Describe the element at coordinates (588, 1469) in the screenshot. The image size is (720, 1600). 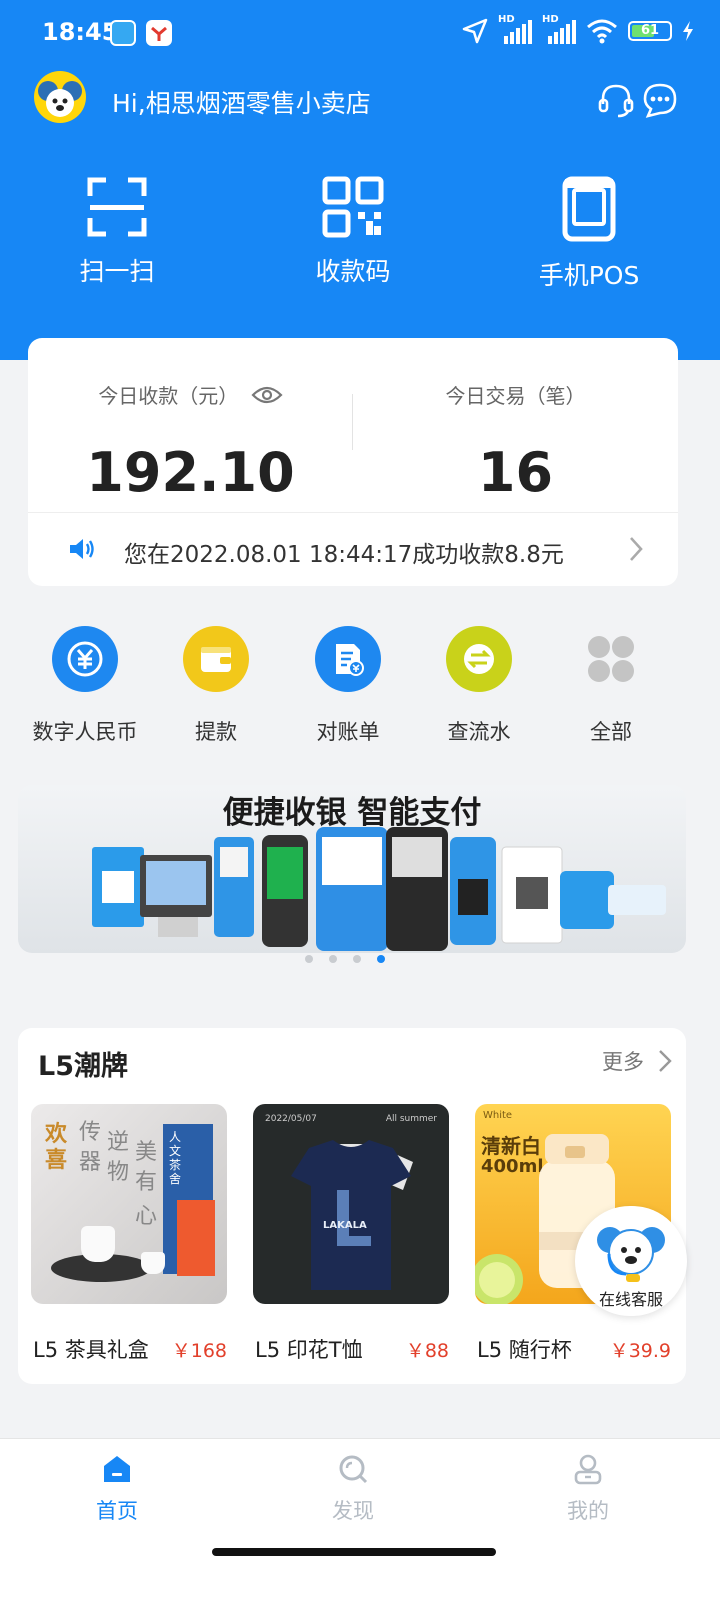
I see `profile-icon` at that location.